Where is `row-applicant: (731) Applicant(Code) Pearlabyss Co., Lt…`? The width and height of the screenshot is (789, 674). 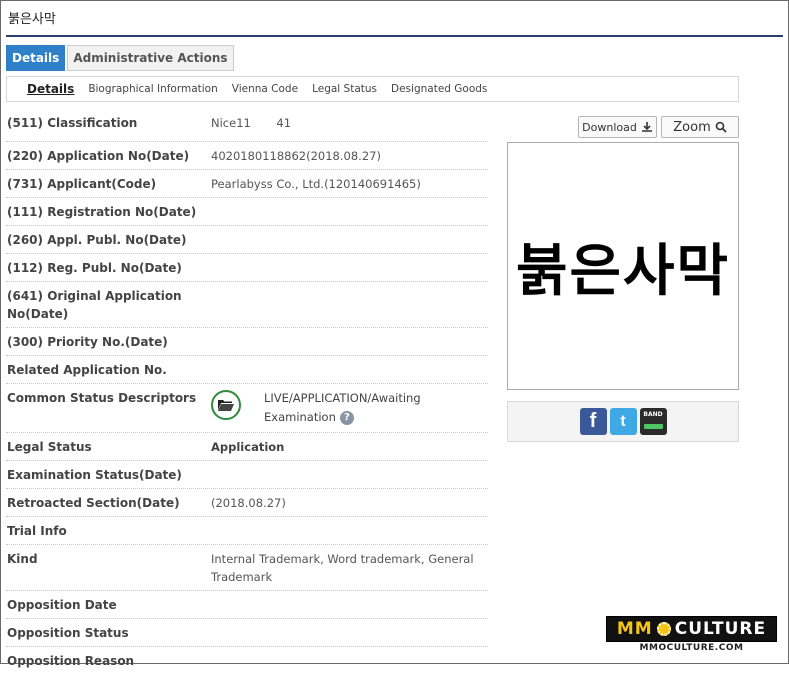
row-applicant: (731) Applicant(Code) Pearlabyss Co., Lt… is located at coordinates (247, 184).